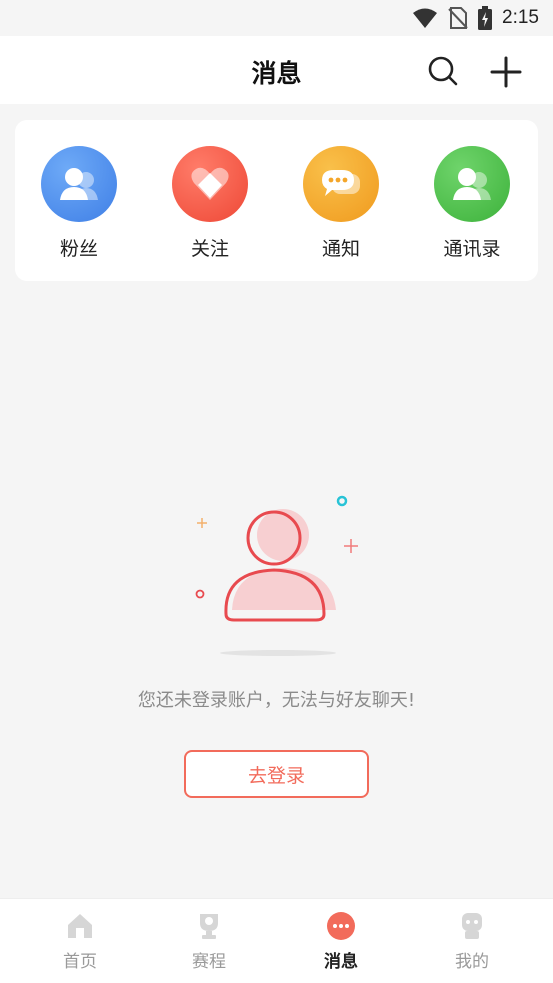  What do you see at coordinates (425, 18) in the screenshot?
I see `wifi-icon` at bounding box center [425, 18].